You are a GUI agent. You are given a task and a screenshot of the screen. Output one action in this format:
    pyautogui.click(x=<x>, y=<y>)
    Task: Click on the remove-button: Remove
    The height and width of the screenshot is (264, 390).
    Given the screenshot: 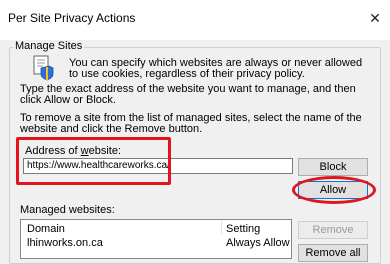 What is the action you would take?
    pyautogui.click(x=333, y=230)
    